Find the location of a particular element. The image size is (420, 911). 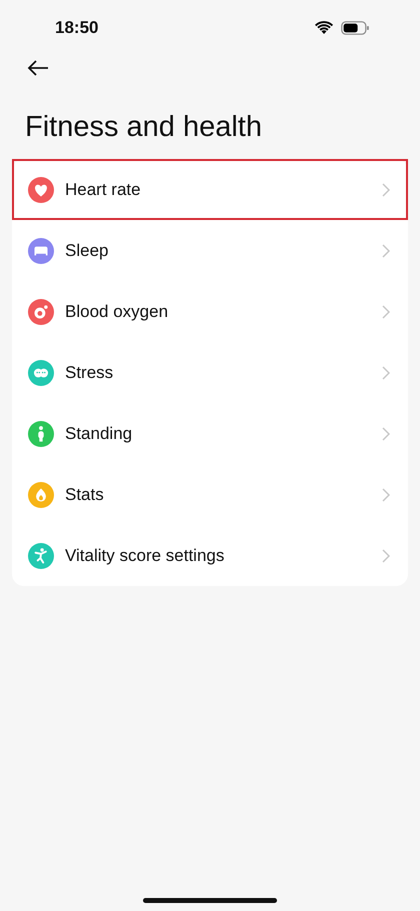

item-label: Vitality score settings is located at coordinates (145, 556).